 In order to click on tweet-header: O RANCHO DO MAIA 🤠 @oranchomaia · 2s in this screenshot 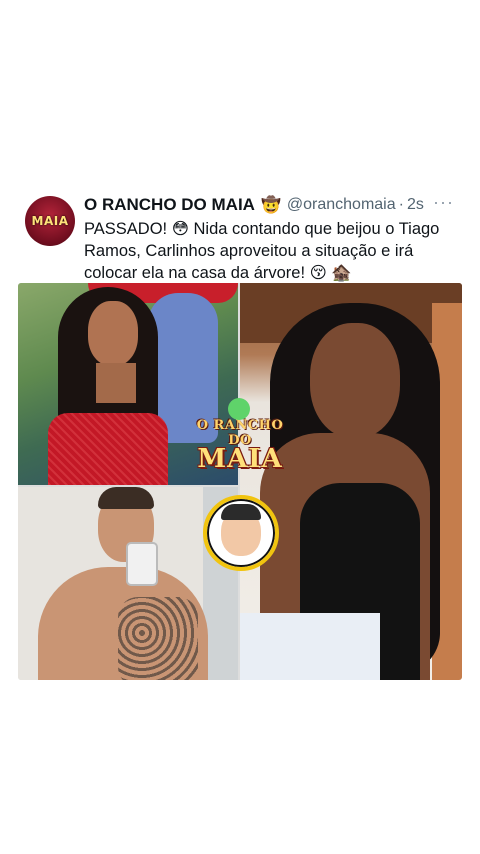, I will do `click(274, 205)`.